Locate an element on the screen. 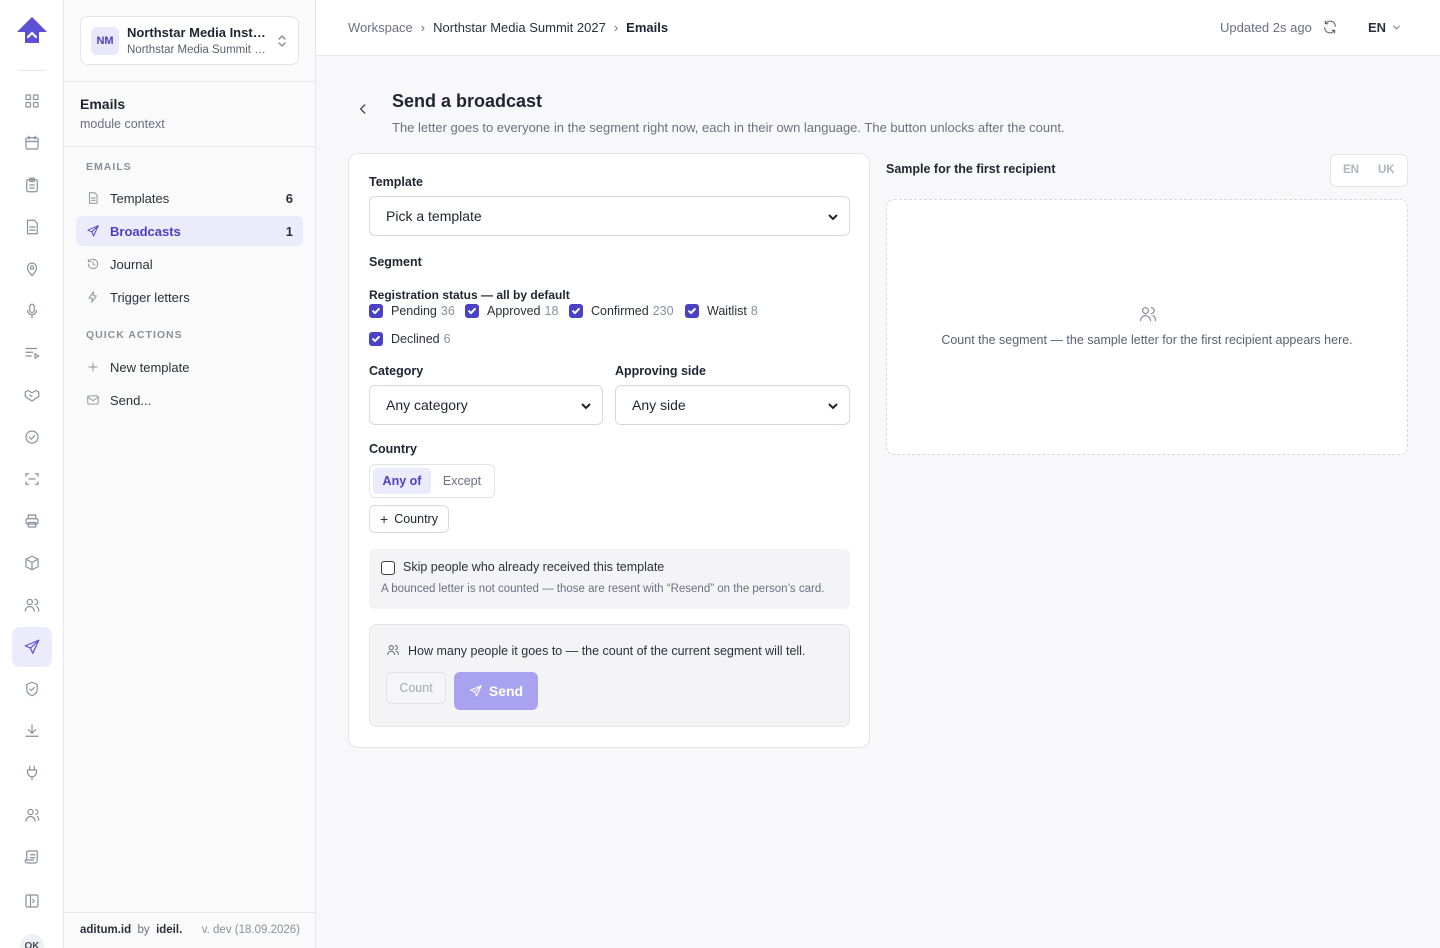  sidebar-item-templates: Templates 6 is located at coordinates (189, 198).